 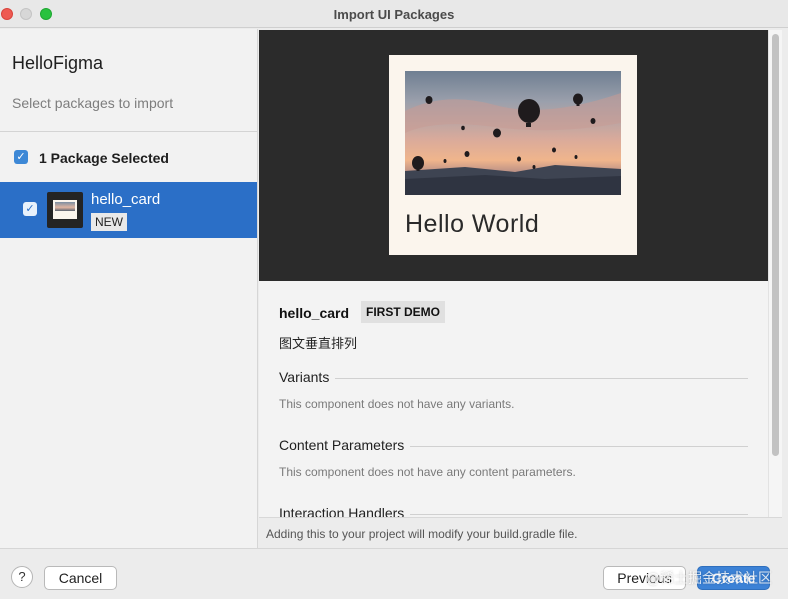 I want to click on window-title: Import UI Packages, so click(x=394, y=14).